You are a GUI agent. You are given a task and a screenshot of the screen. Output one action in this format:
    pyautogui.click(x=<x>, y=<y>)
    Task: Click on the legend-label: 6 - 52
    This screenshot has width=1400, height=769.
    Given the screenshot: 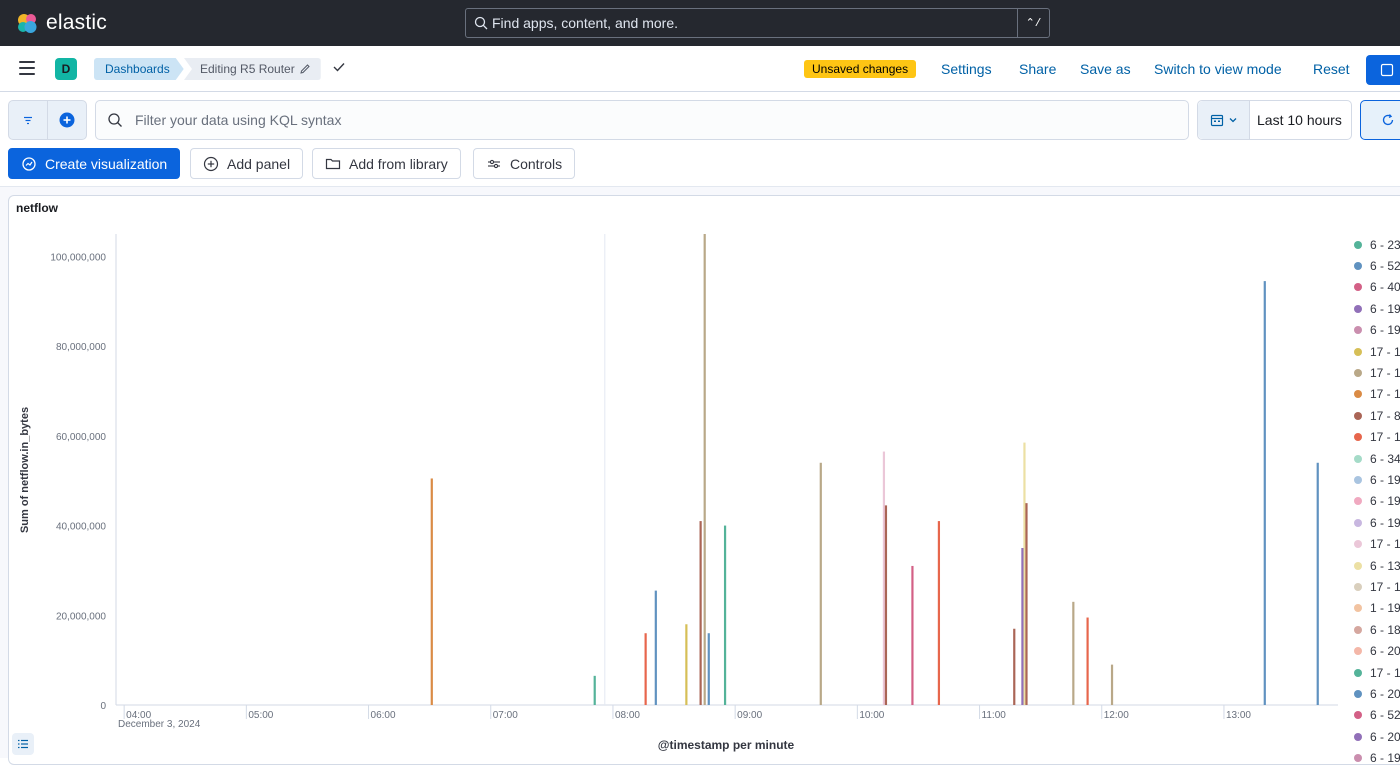 What is the action you would take?
    pyautogui.click(x=1385, y=715)
    